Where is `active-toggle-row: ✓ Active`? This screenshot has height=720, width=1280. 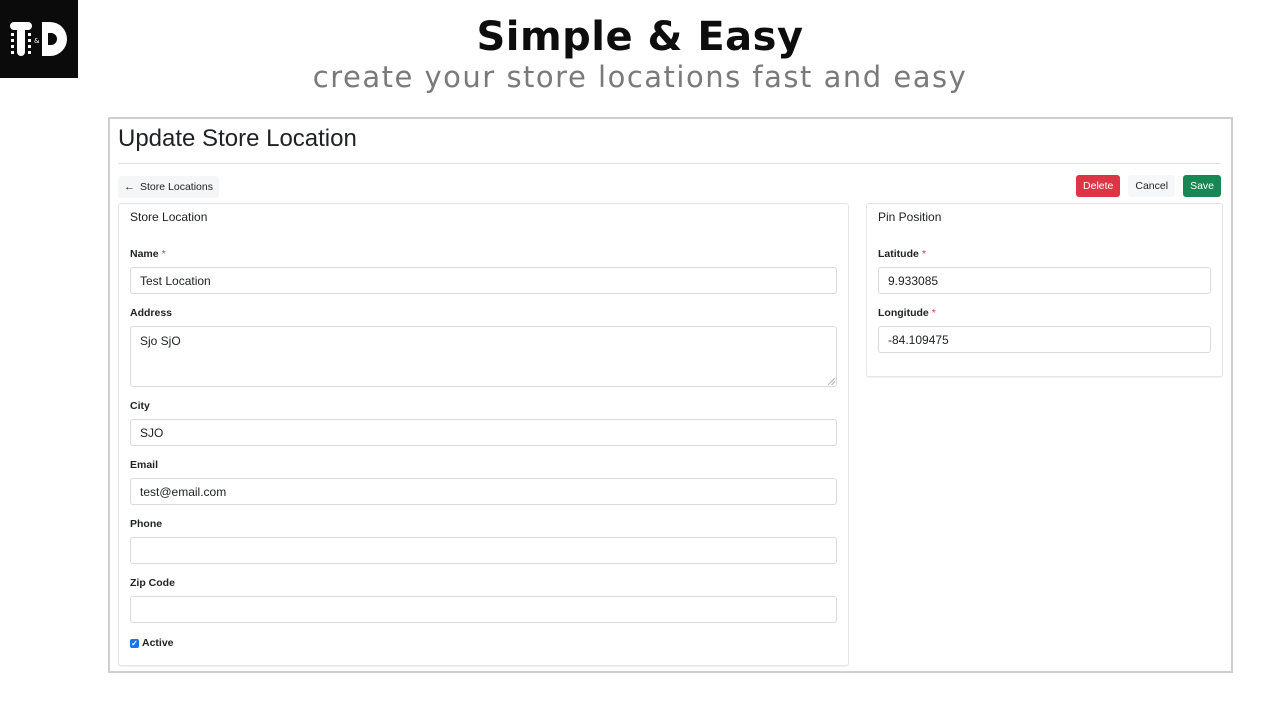
active-toggle-row: ✓ Active is located at coordinates (152, 643).